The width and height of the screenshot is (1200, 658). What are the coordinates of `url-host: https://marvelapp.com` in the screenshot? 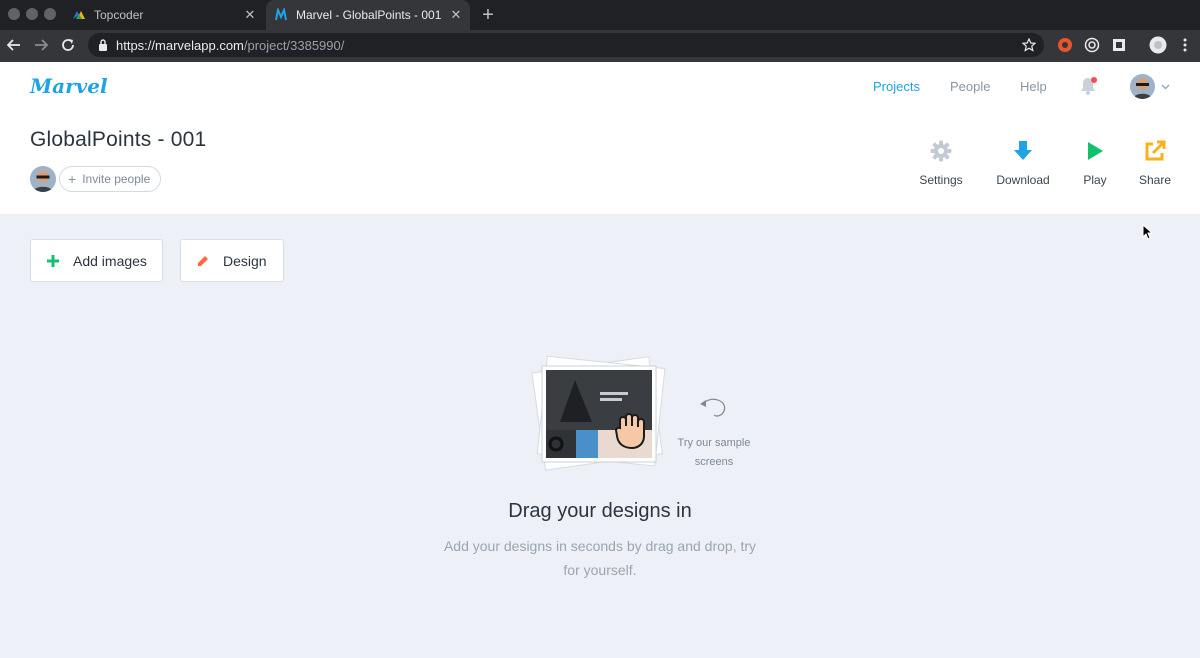 It's located at (180, 45).